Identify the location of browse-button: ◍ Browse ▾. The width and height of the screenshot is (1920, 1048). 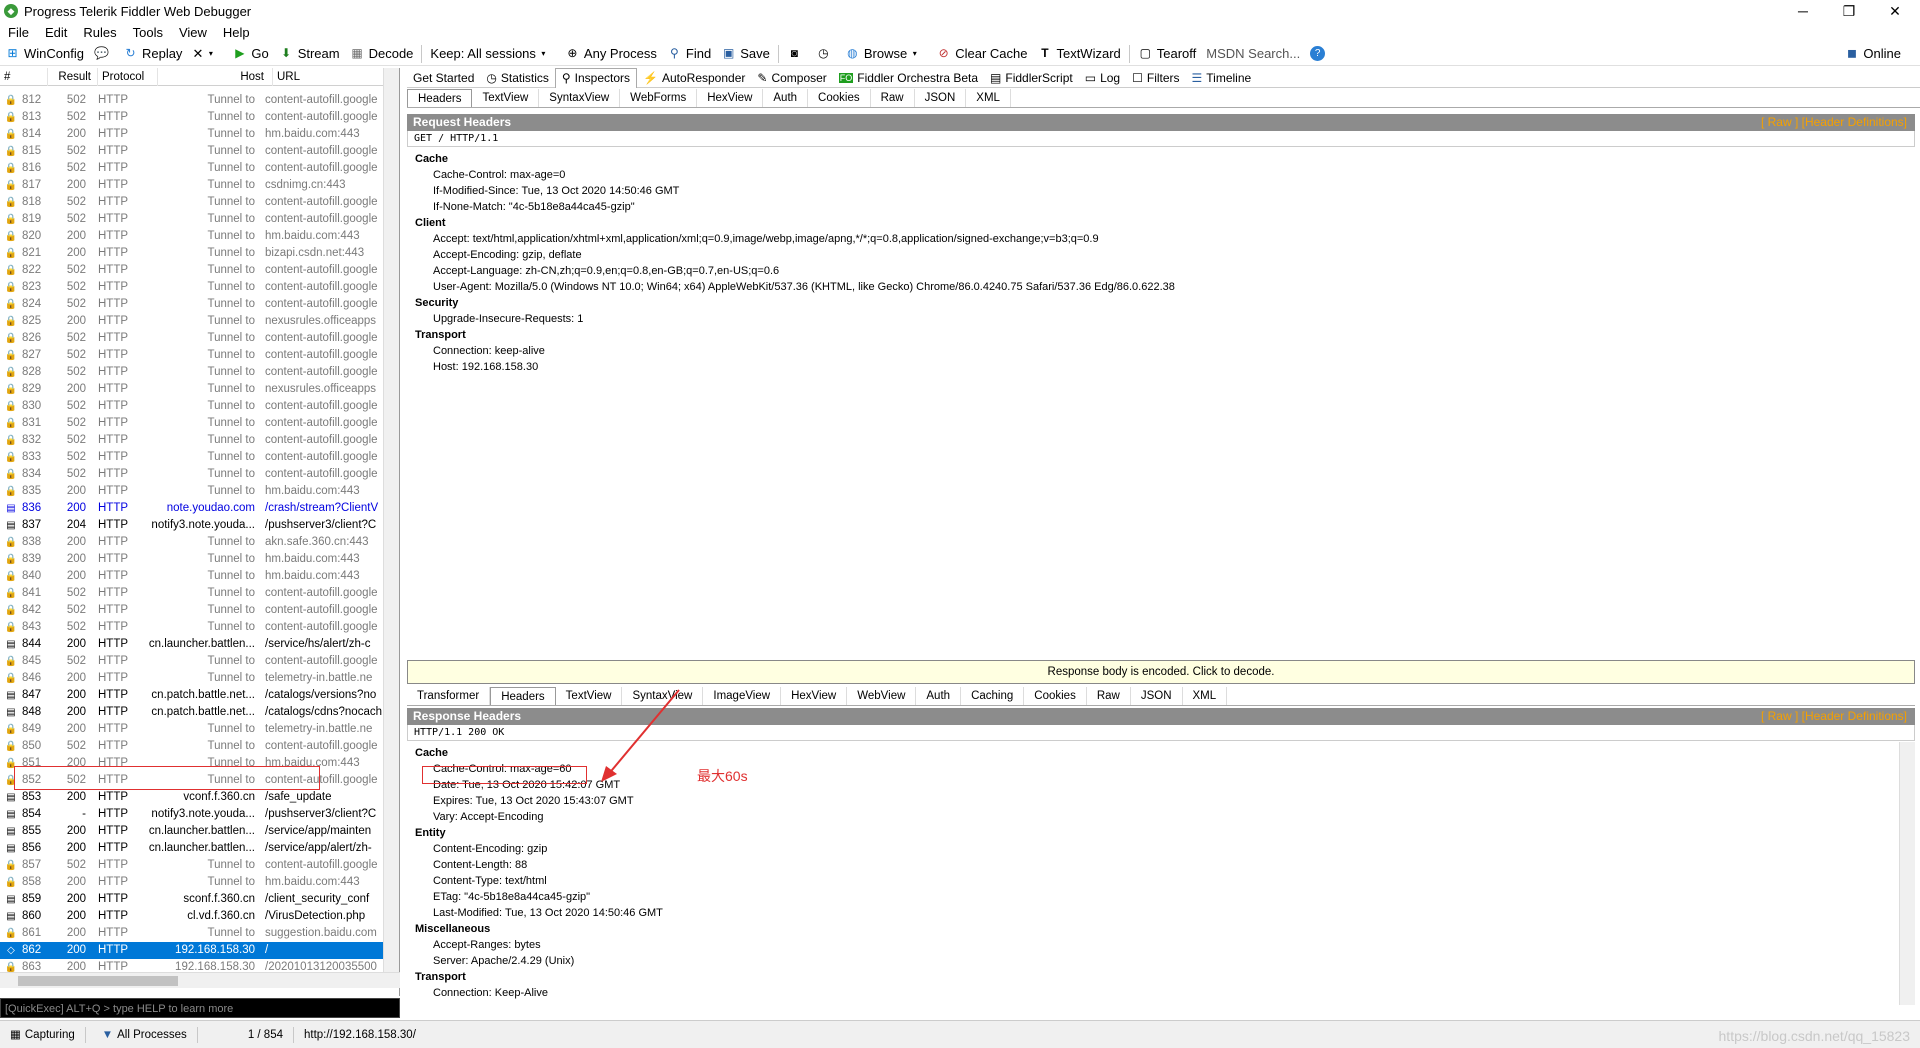
(885, 54).